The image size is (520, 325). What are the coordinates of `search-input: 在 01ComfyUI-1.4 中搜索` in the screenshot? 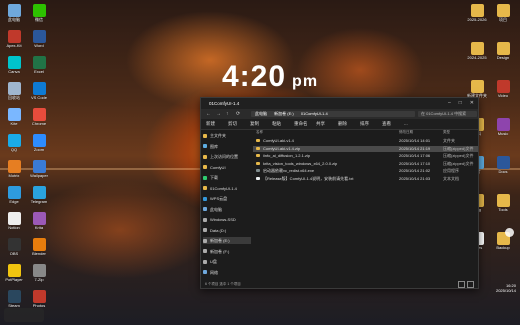 It's located at (447, 114).